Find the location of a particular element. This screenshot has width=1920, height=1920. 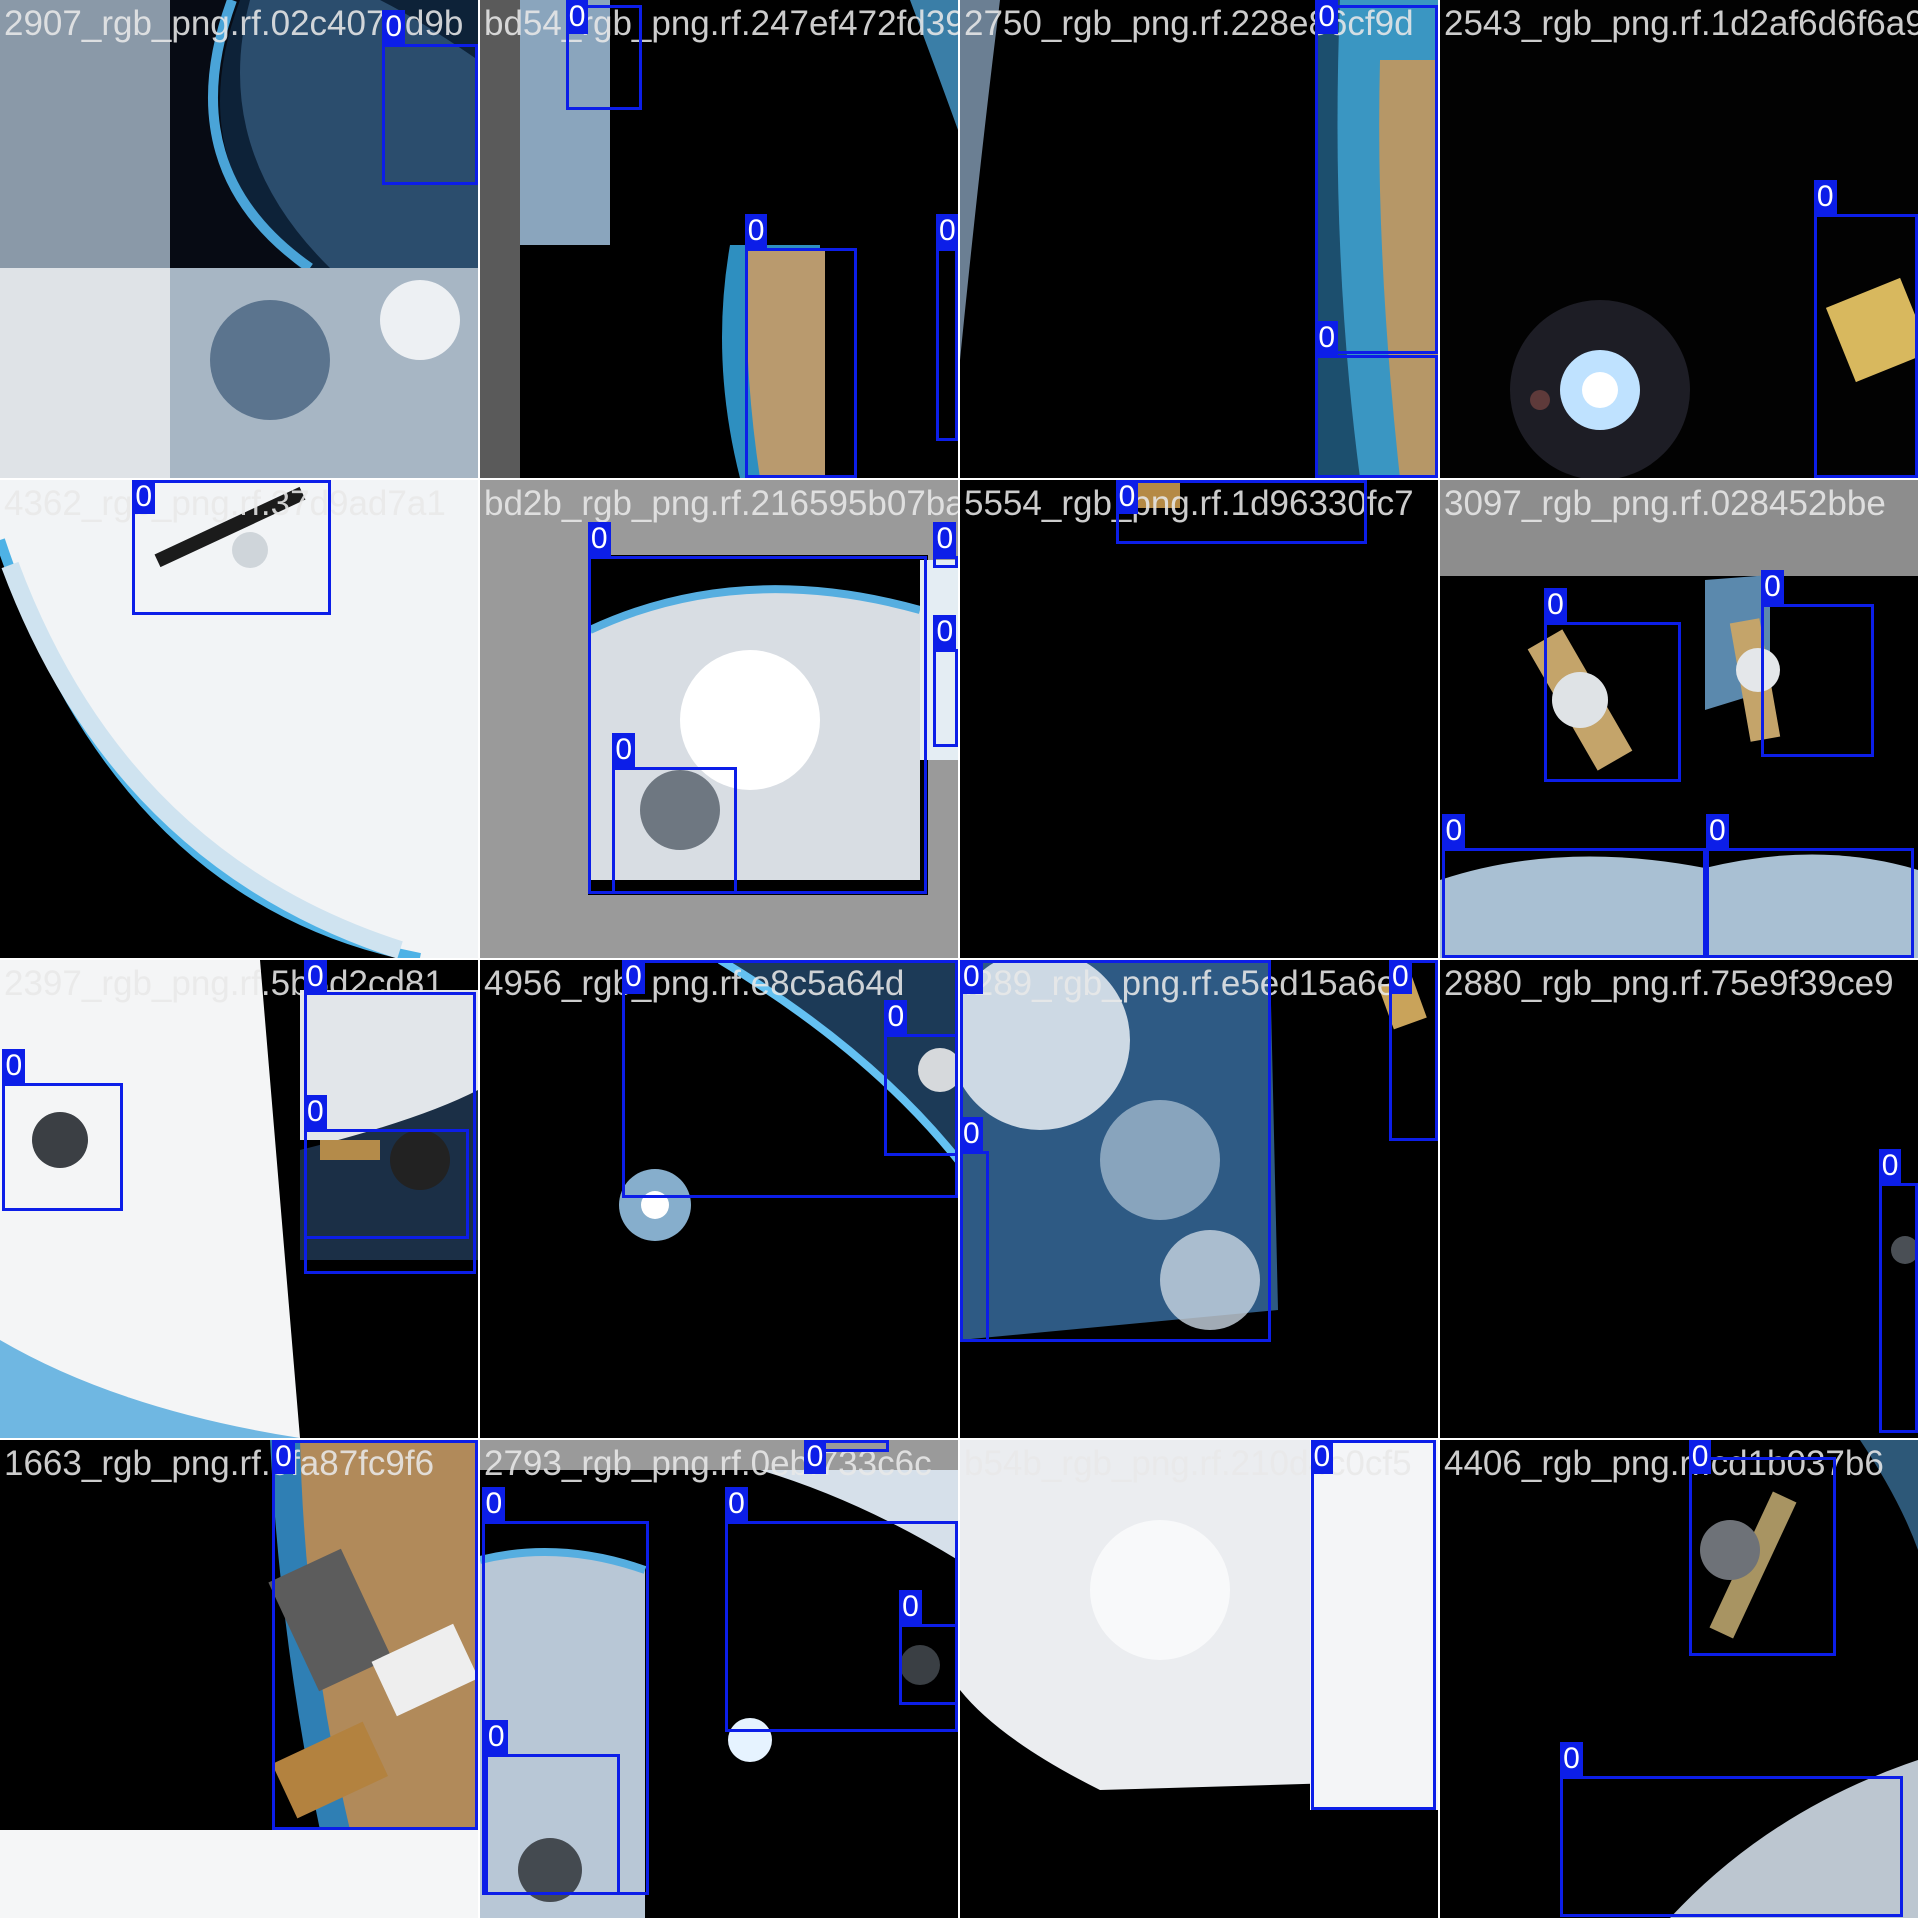

tile-filename-label: 2880_rgb_png.rf.75e9f39ce9 is located at coordinates (1669, 983).